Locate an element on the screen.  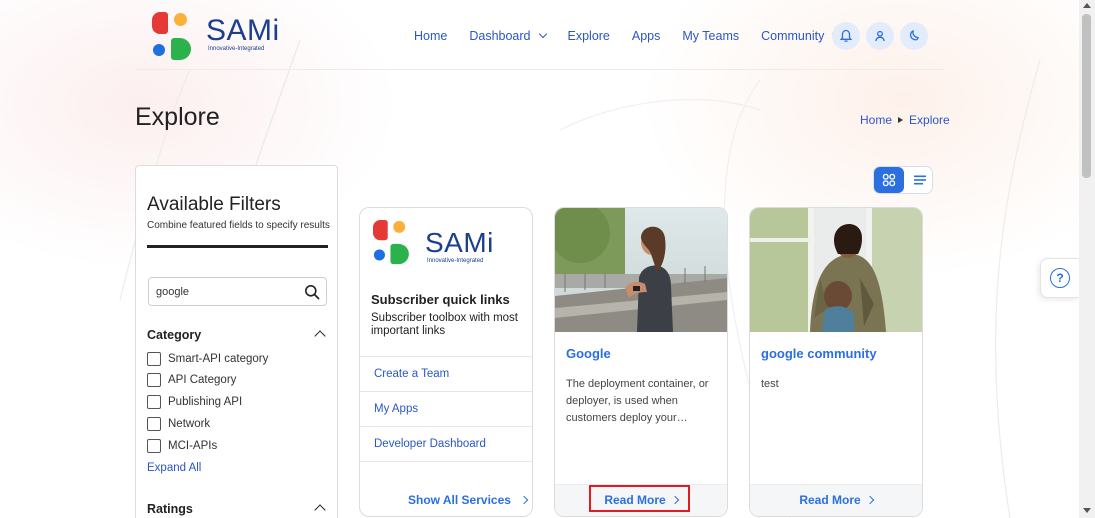
notifications-button is located at coordinates (846, 36).